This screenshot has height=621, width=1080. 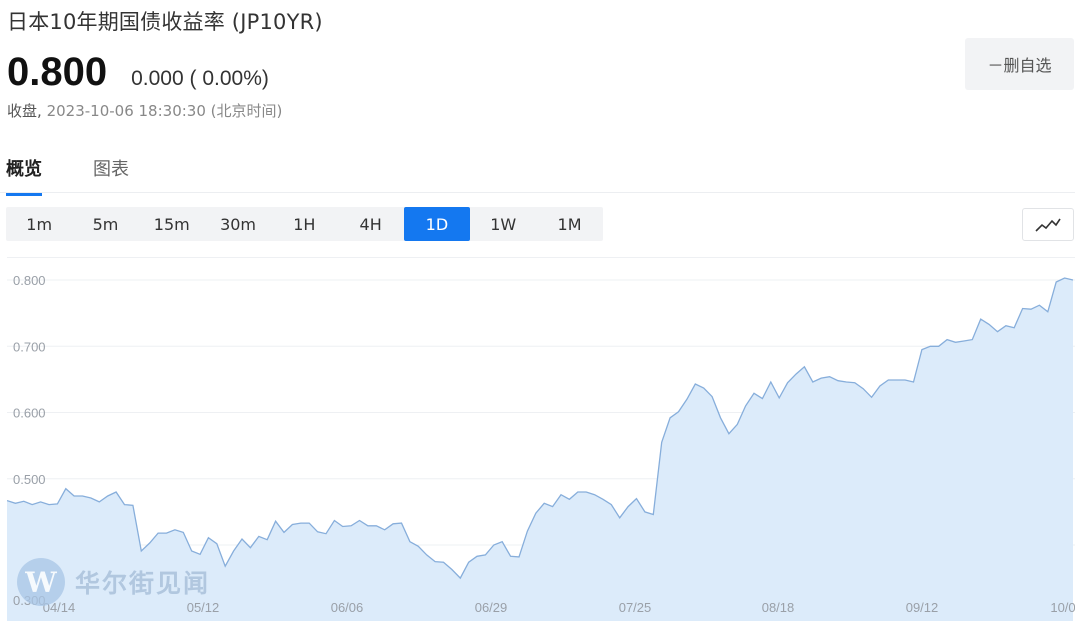 What do you see at coordinates (537, 173) in the screenshot?
I see `tab-bar: 概览 图表` at bounding box center [537, 173].